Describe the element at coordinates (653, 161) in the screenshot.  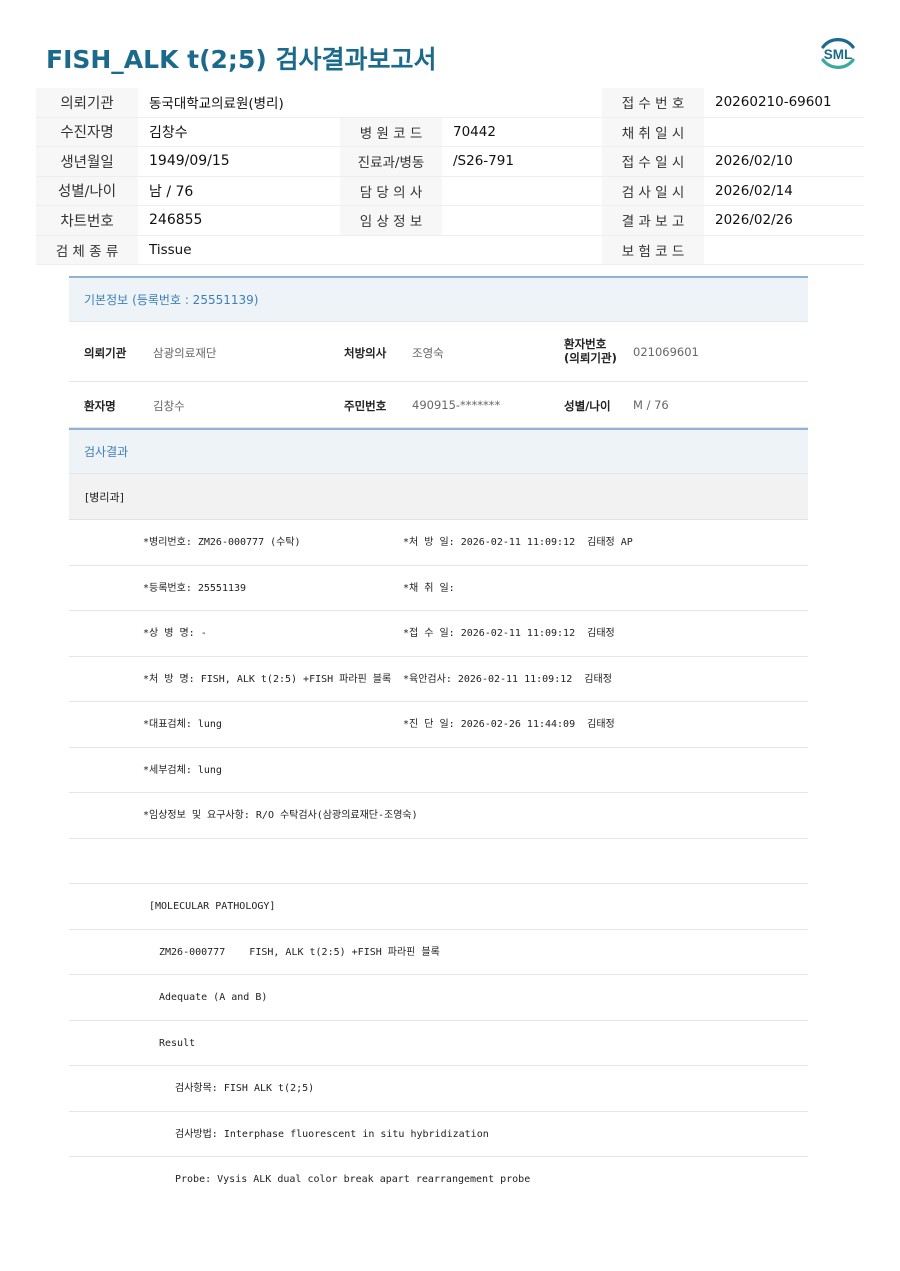
I see `header-label: 접 수 일 시` at that location.